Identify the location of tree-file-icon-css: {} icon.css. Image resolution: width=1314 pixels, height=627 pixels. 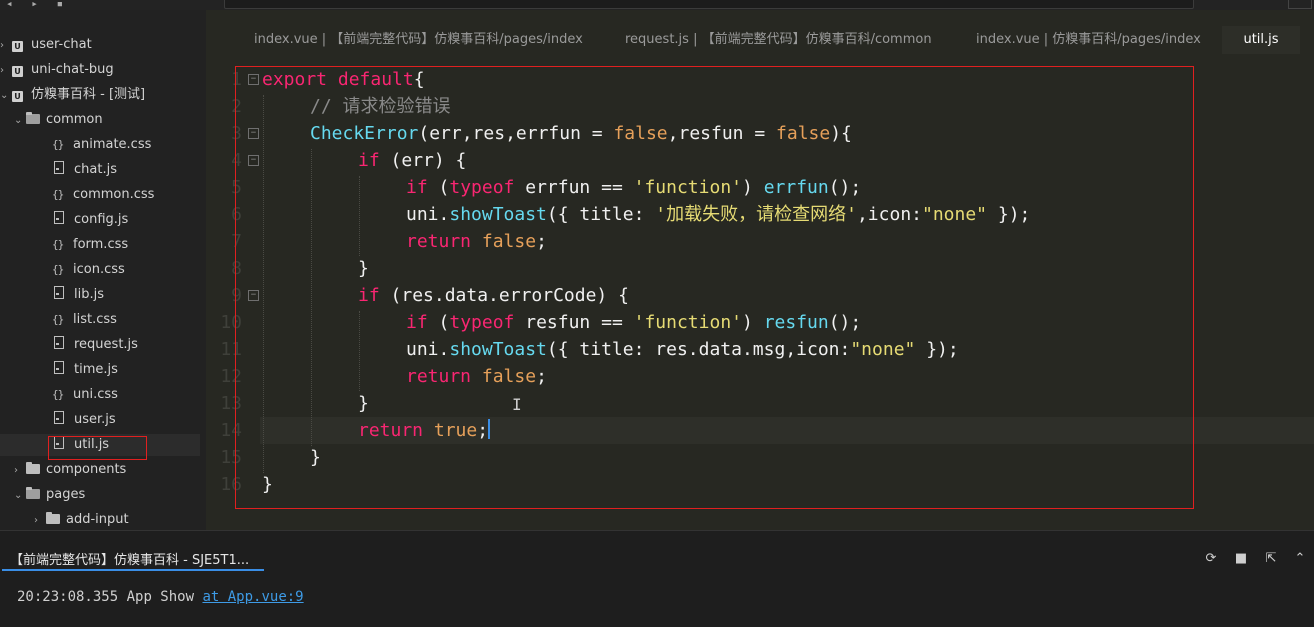
(88, 270).